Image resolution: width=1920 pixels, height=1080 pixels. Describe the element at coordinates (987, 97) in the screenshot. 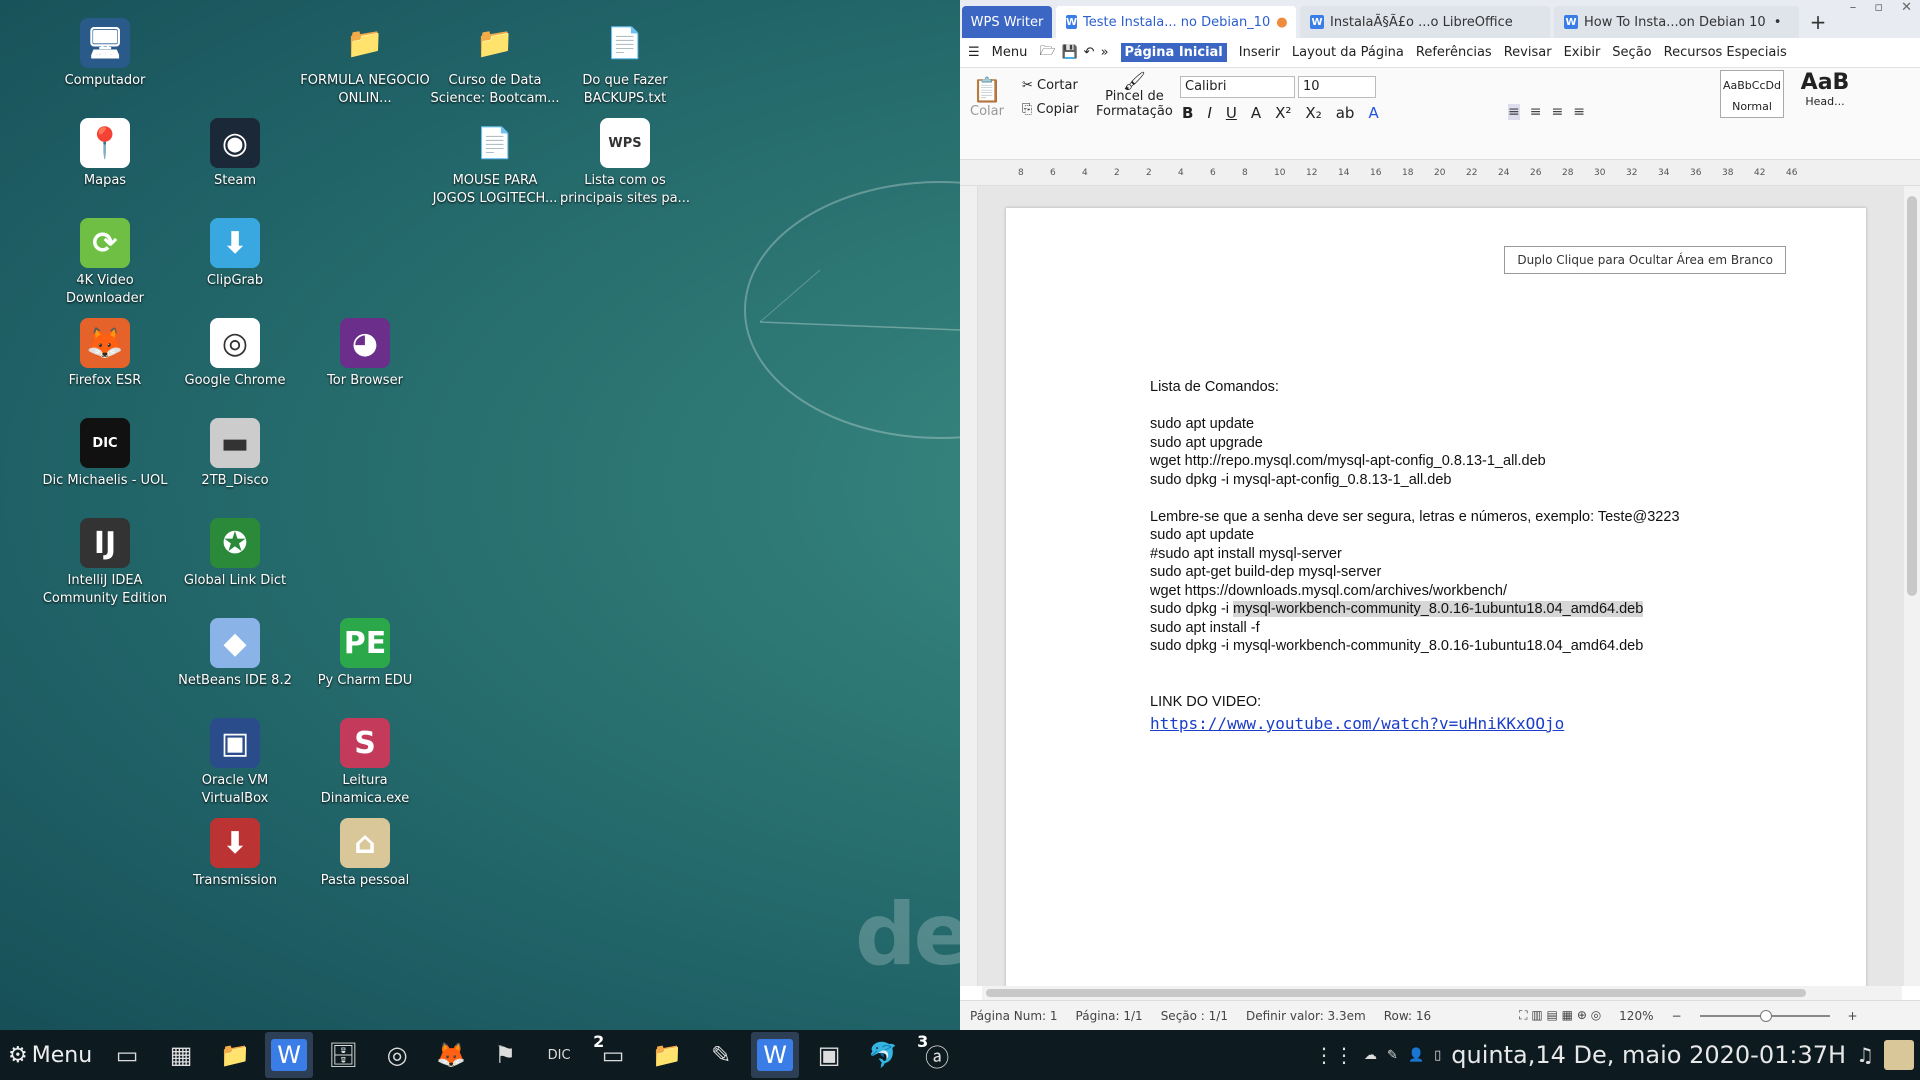

I see `paste-button: 📋 Colar` at that location.